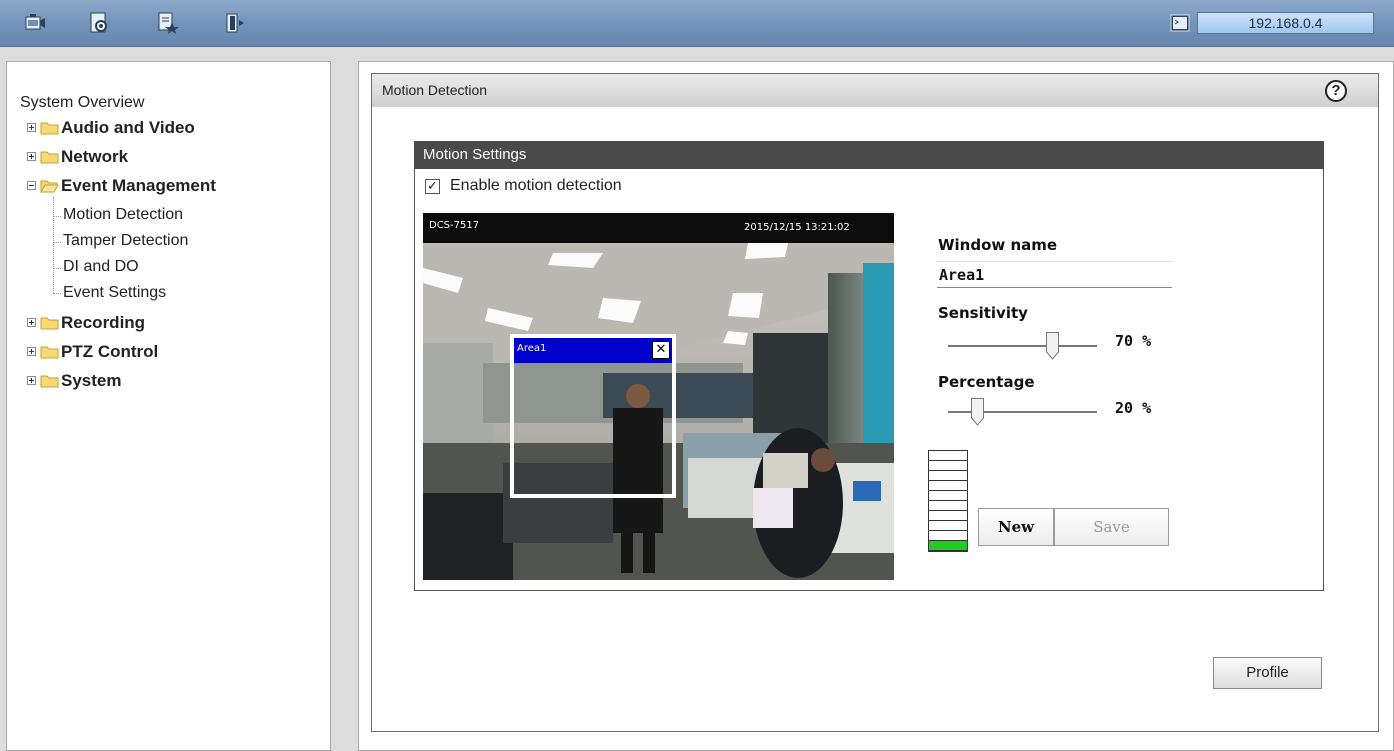  What do you see at coordinates (454, 225) in the screenshot?
I see `camera-name-overlay: DCS-7517` at bounding box center [454, 225].